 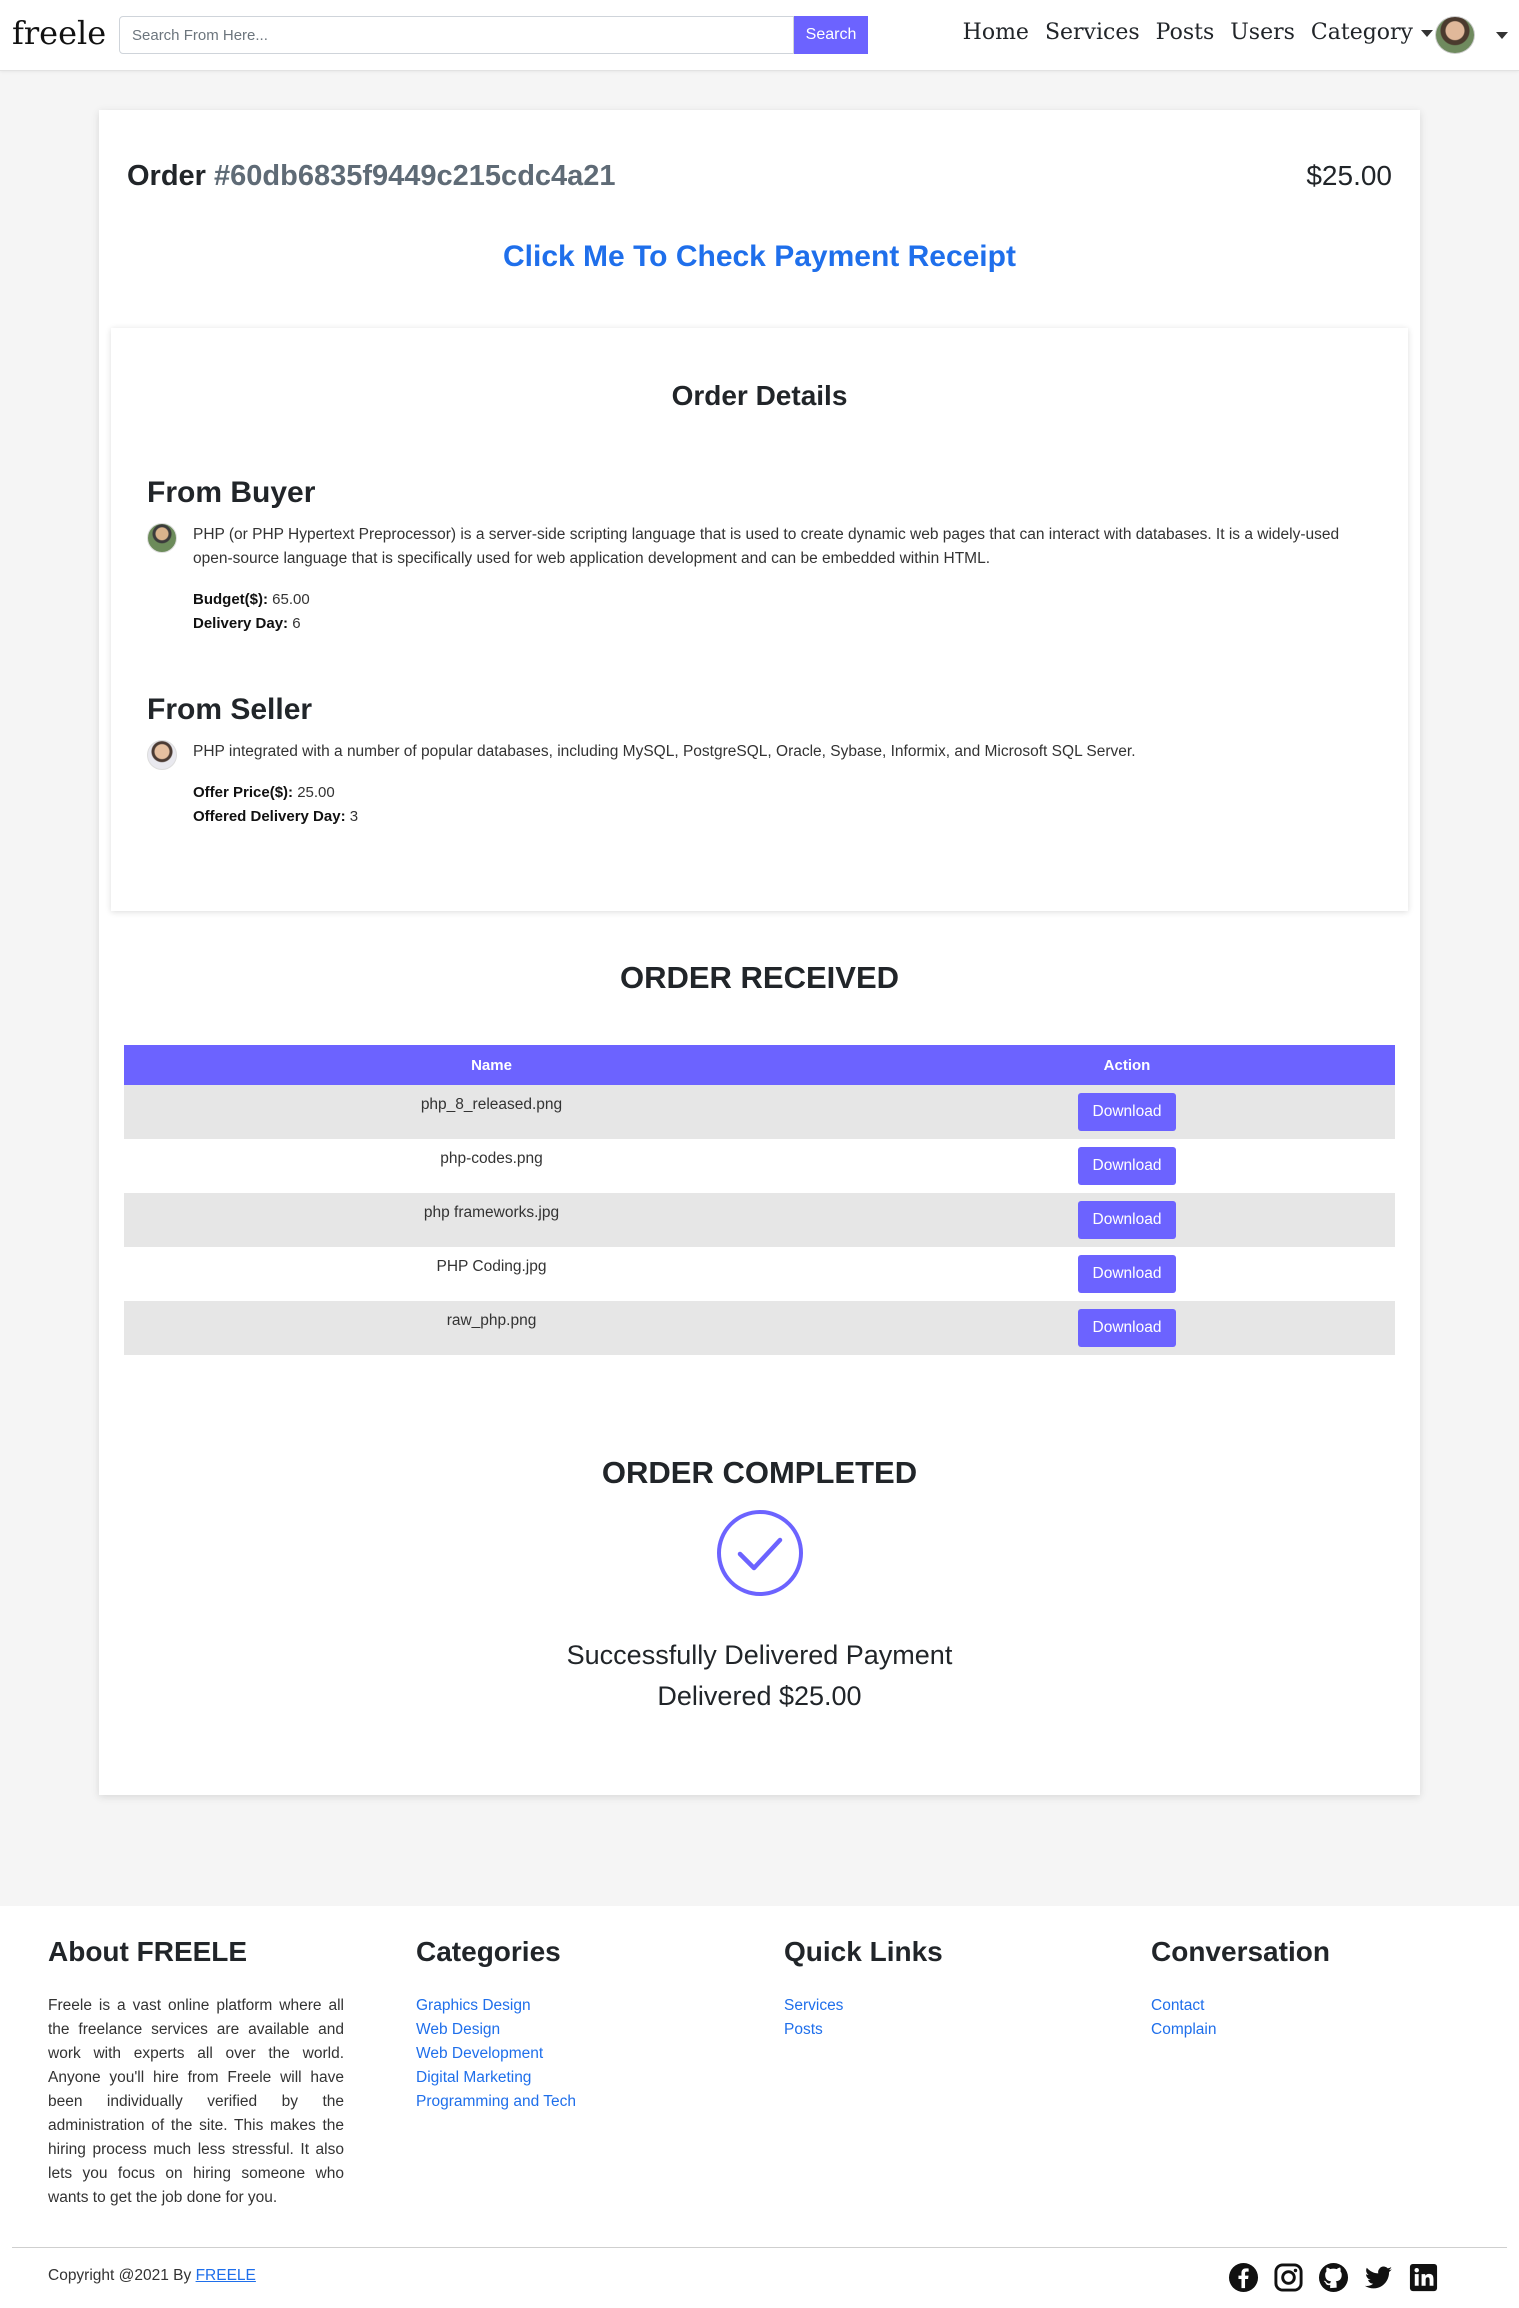 What do you see at coordinates (120, 2275) in the screenshot?
I see `copyright-text: Copyright @2021 By` at bounding box center [120, 2275].